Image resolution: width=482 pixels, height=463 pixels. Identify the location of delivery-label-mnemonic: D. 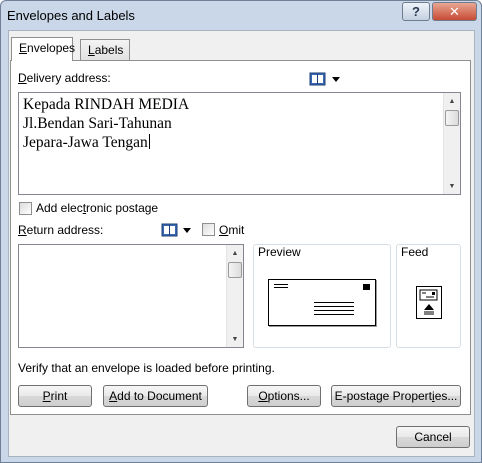
(22, 78).